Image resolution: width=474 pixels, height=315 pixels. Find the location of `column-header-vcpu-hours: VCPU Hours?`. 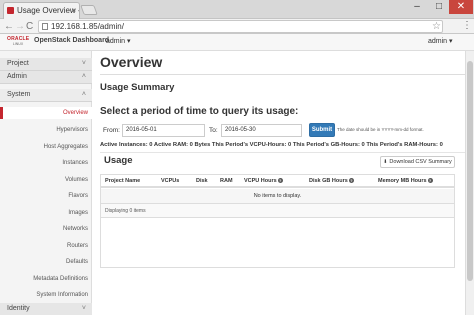

column-header-vcpu-hours: VCPU Hours? is located at coordinates (263, 181).